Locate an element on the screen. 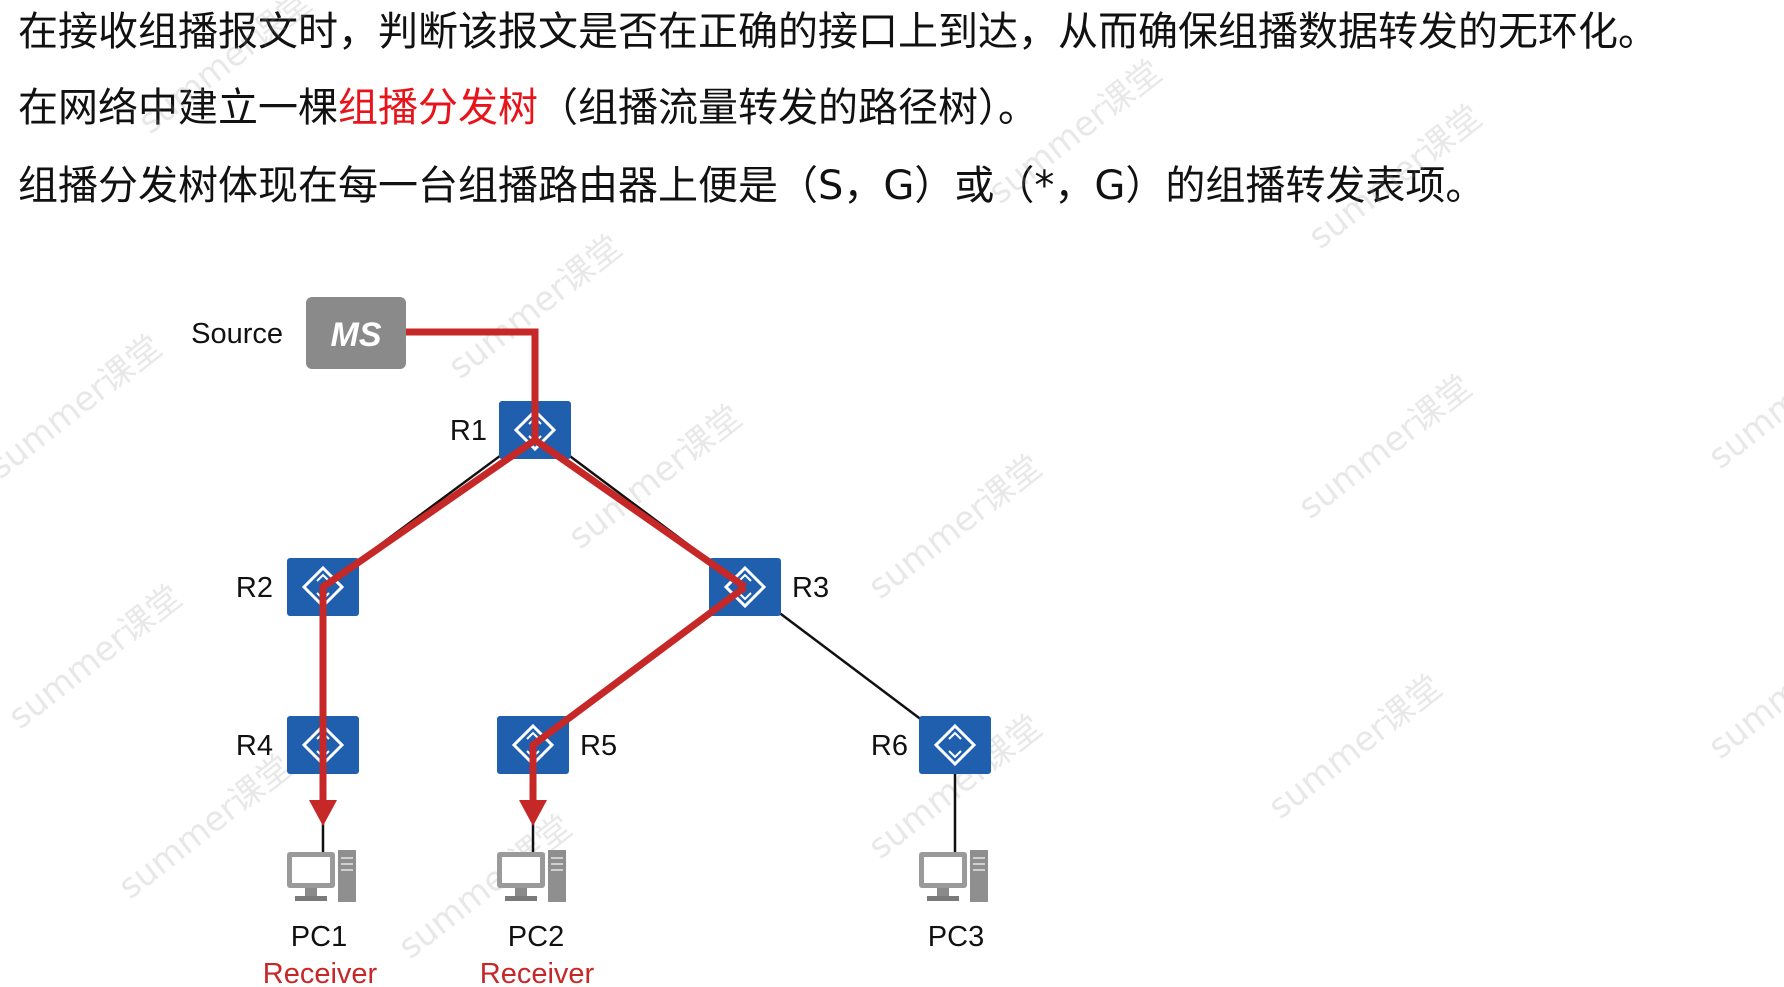 This screenshot has width=1784, height=987. router-label: R3 is located at coordinates (810, 588).